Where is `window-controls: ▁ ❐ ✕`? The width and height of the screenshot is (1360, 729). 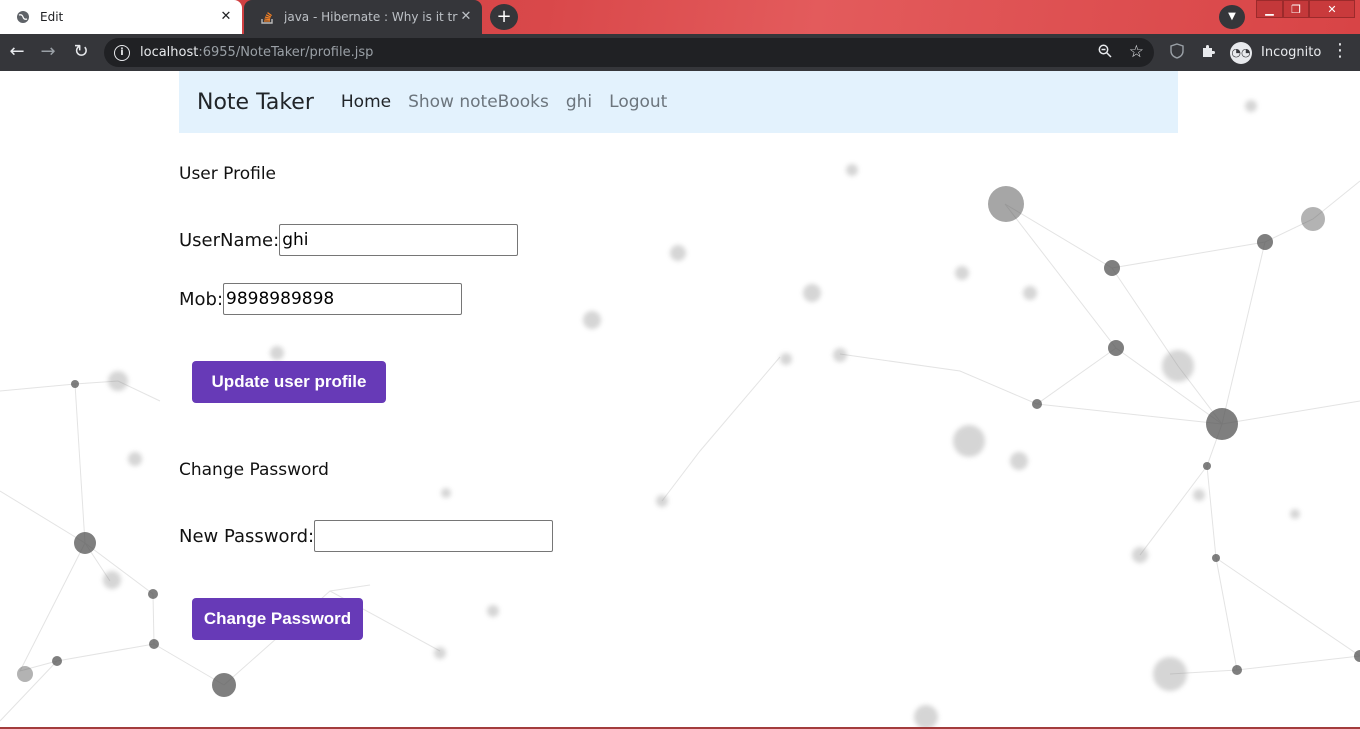 window-controls: ▁ ❐ ✕ is located at coordinates (1305, 9).